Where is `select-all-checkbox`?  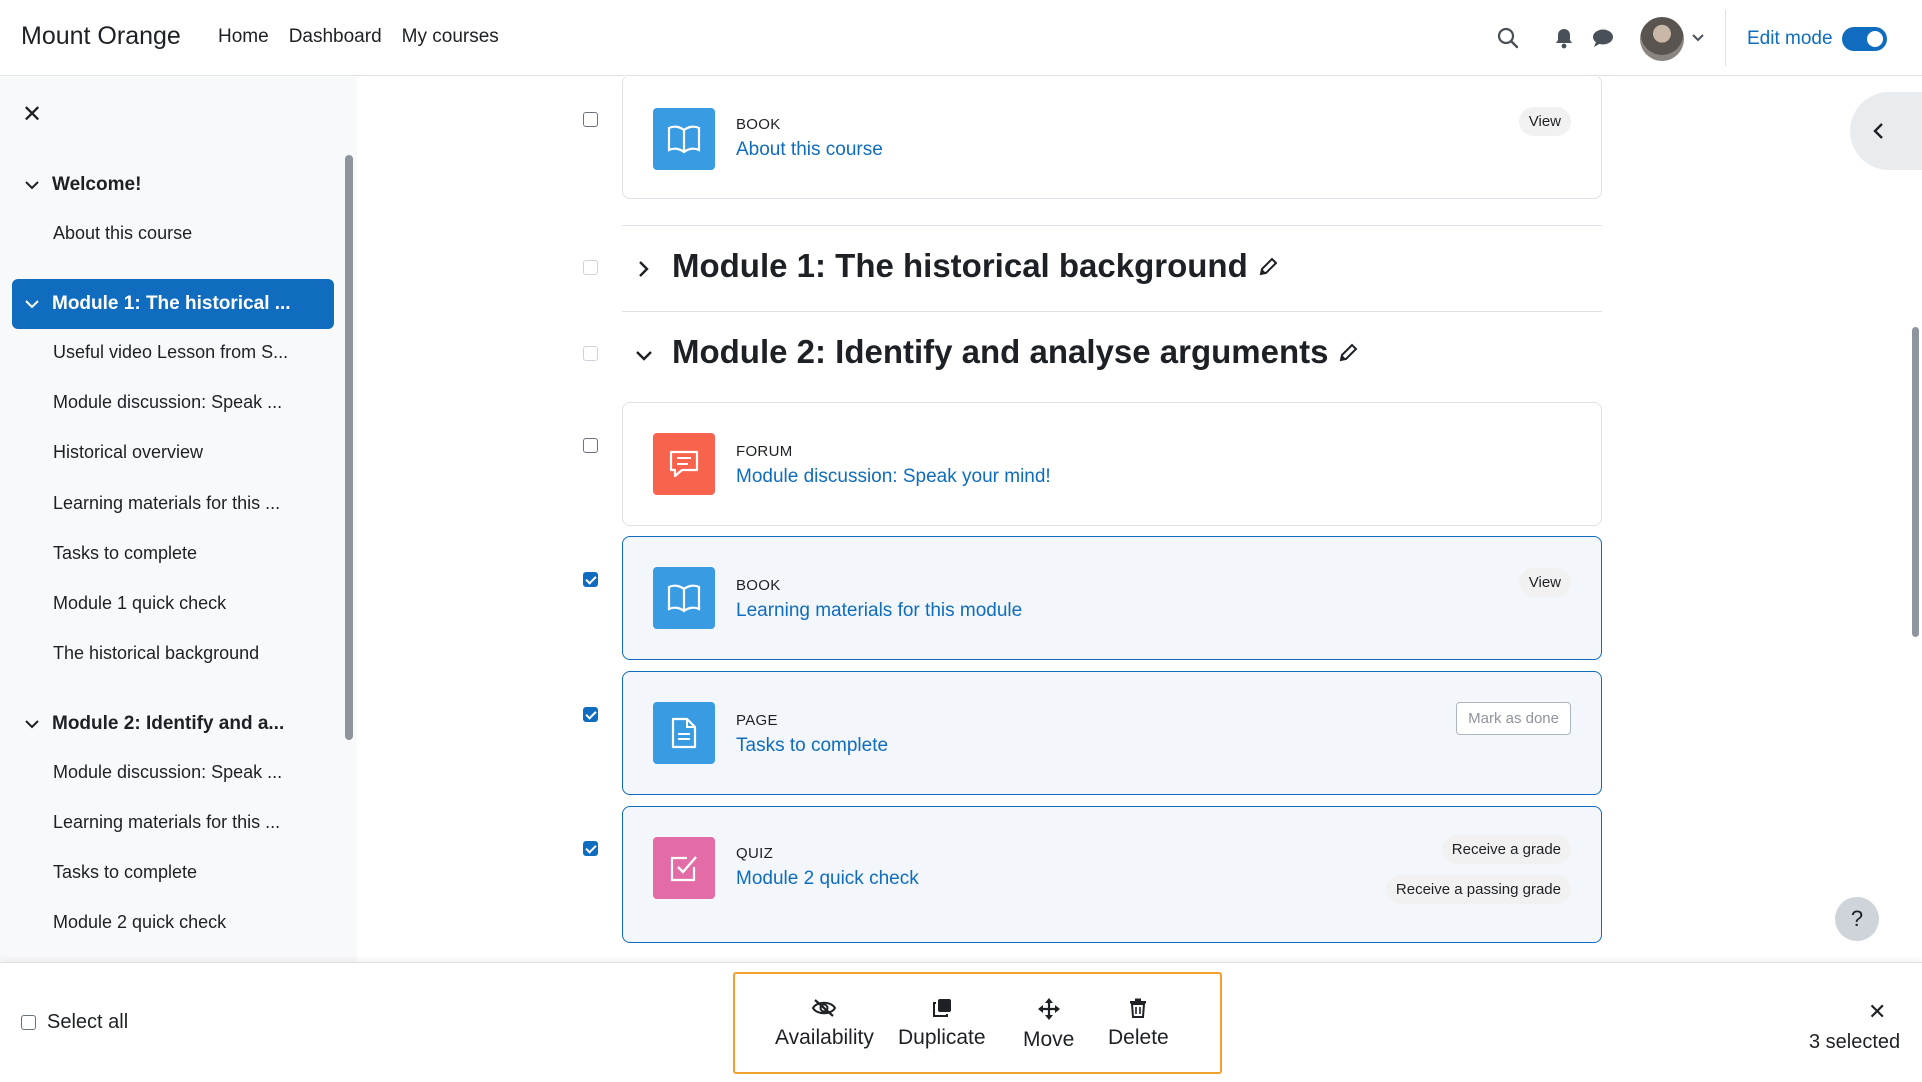 select-all-checkbox is located at coordinates (28, 1022).